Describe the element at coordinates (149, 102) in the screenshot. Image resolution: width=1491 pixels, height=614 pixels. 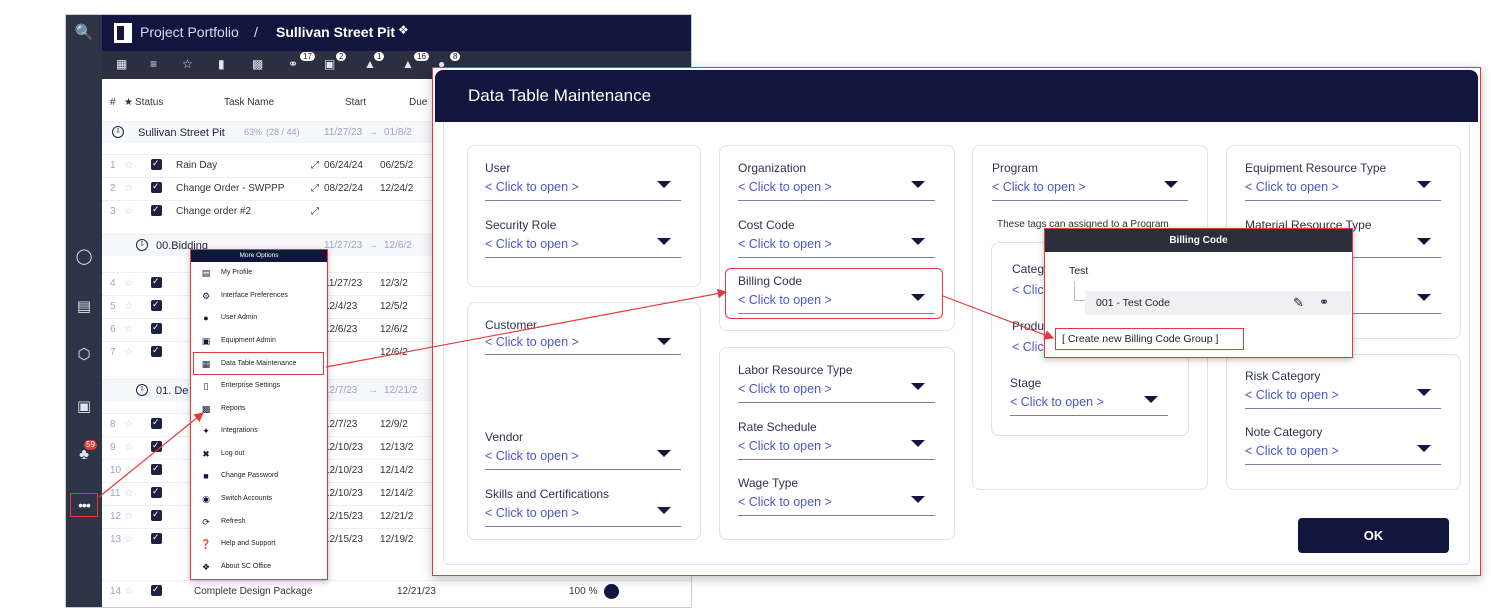
I see `column-header: Status` at that location.